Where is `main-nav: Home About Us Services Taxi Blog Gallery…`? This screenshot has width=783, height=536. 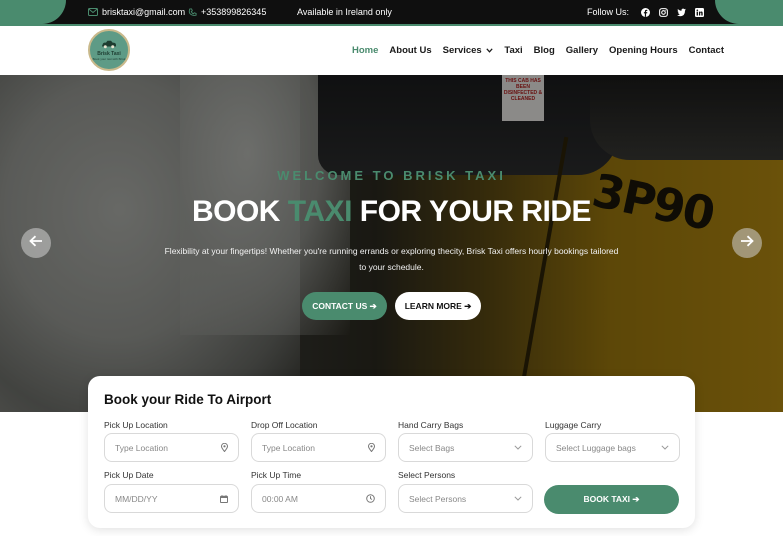
main-nav: Home About Us Services Taxi Blog Gallery… is located at coordinates (538, 50).